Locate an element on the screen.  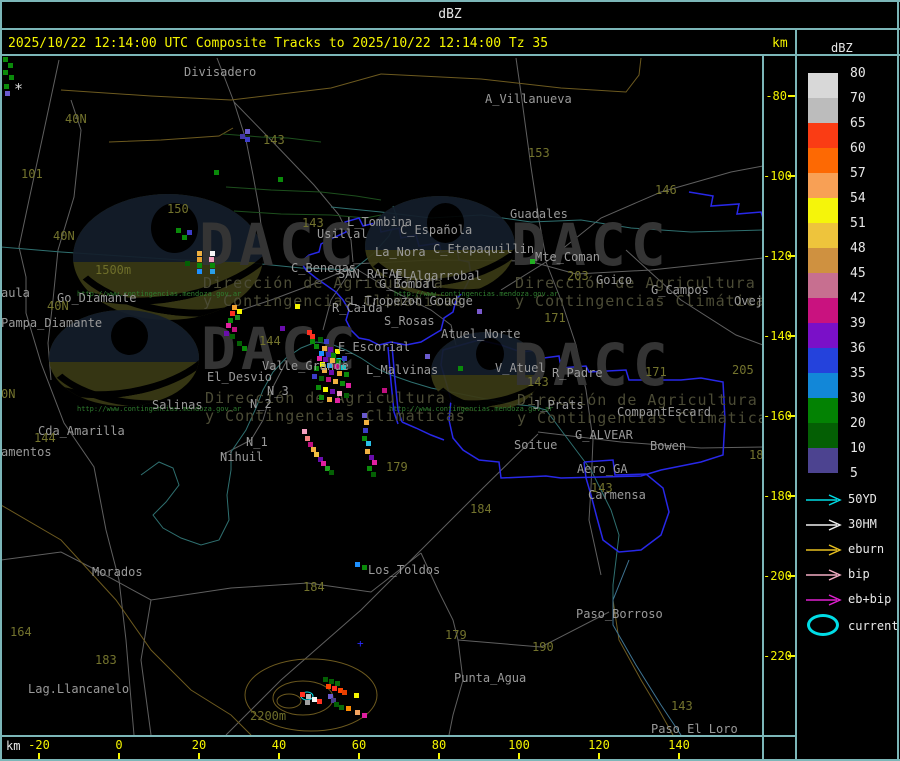
map-place-label: R_Caida is located at coordinates (357, 308).